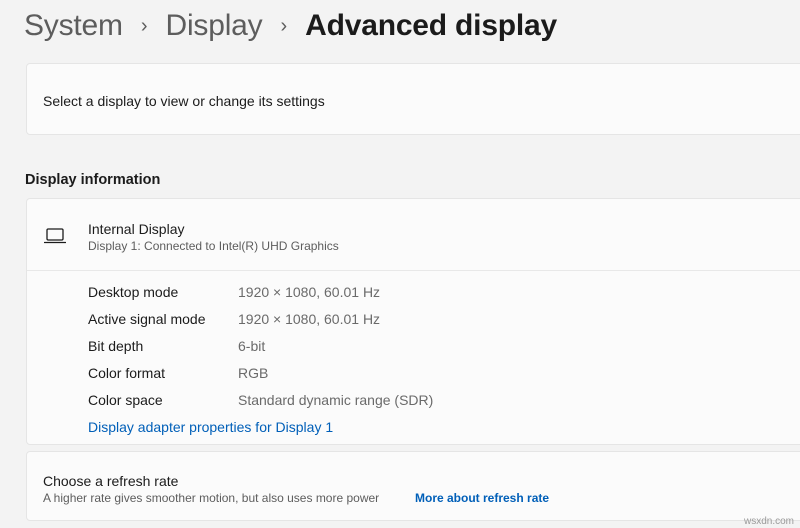 This screenshot has width=800, height=528. I want to click on more-about-refresh-rate-link: More about refresh rate, so click(482, 498).